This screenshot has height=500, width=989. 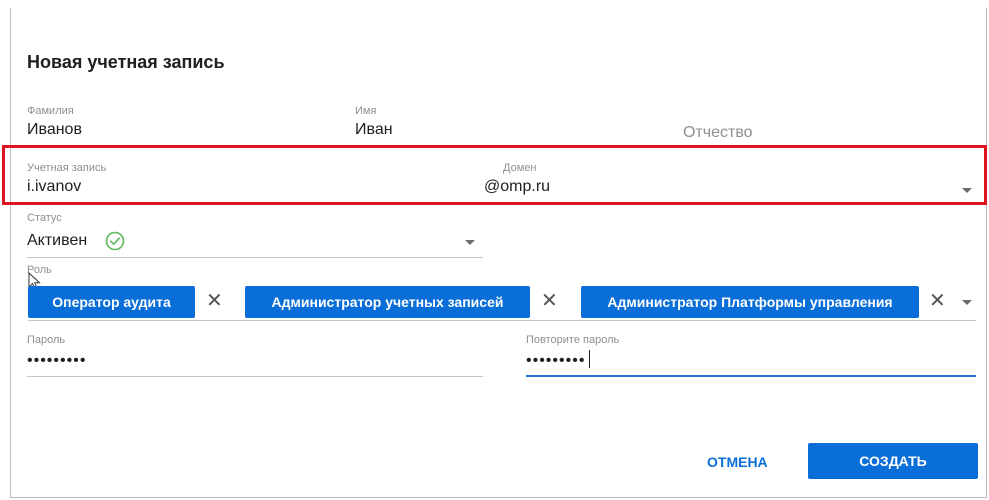 What do you see at coordinates (255, 376) in the screenshot?
I see `password-underline` at bounding box center [255, 376].